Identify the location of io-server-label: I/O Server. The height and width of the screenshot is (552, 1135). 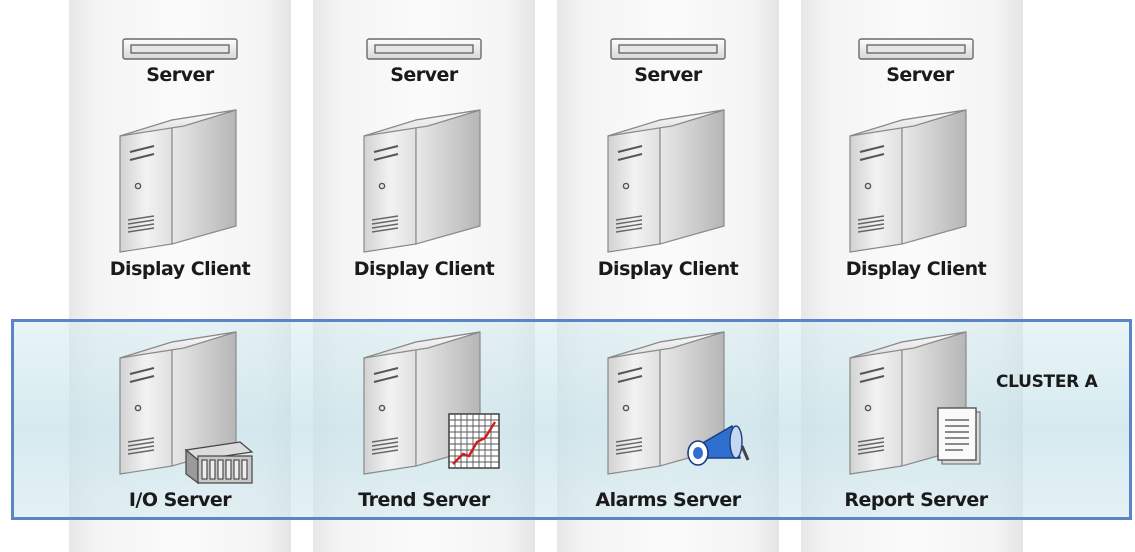
(180, 500).